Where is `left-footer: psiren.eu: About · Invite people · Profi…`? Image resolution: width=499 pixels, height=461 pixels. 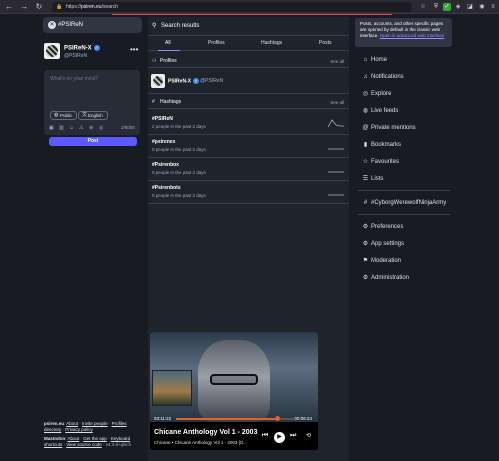 left-footer: psiren.eu: About · Invite people · Profi… is located at coordinates (88, 434).